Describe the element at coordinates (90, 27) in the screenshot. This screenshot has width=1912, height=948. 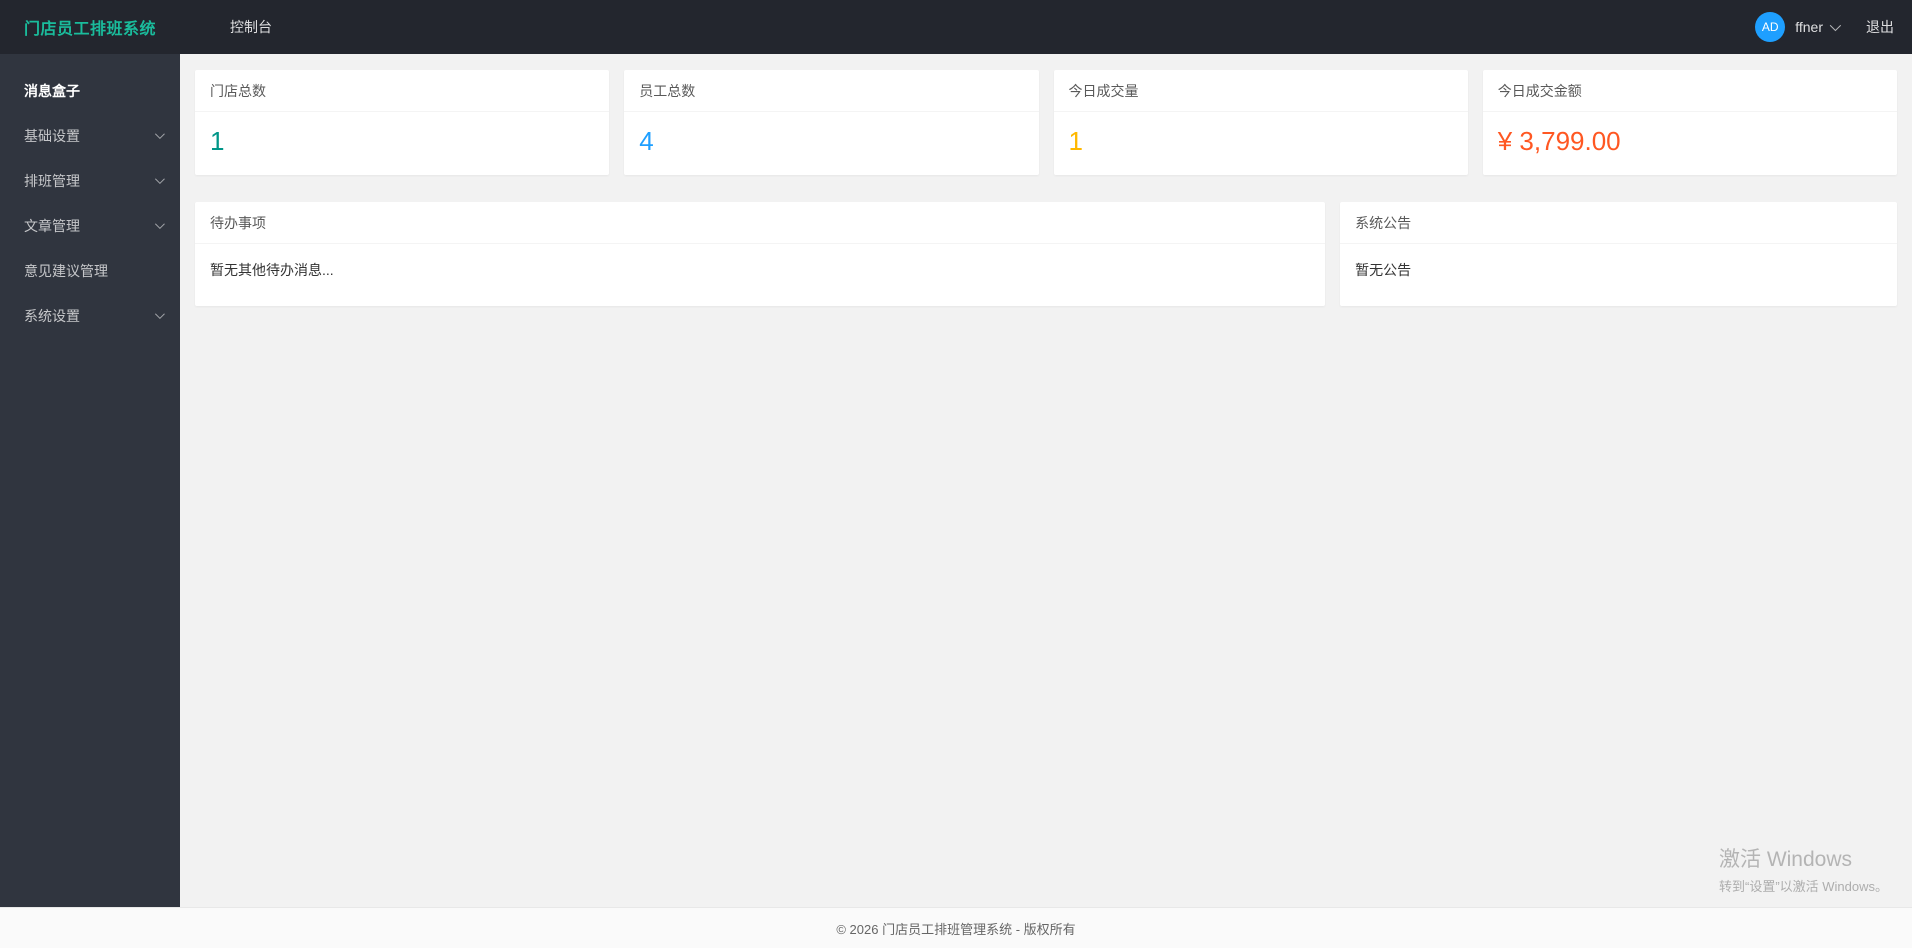
I see `brand-logo: 门店员工排班系统` at that location.